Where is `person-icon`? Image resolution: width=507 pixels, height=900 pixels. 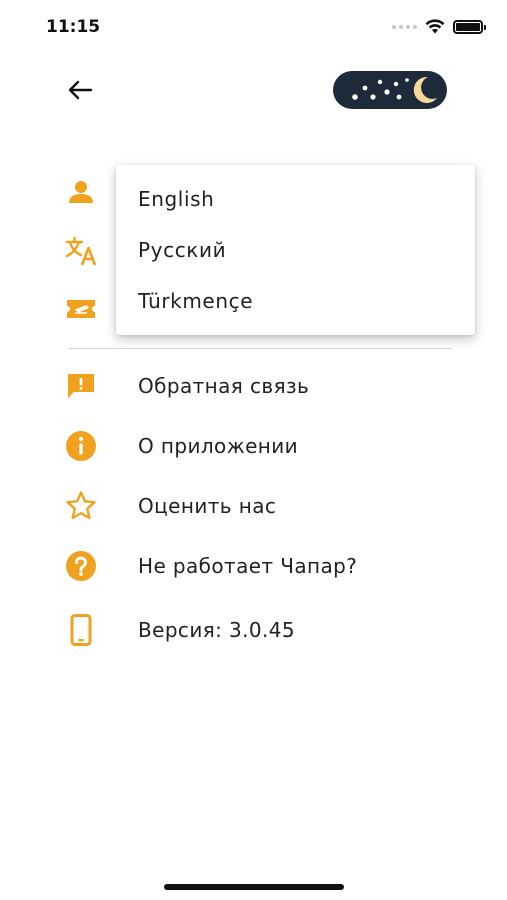
person-icon is located at coordinates (81, 192).